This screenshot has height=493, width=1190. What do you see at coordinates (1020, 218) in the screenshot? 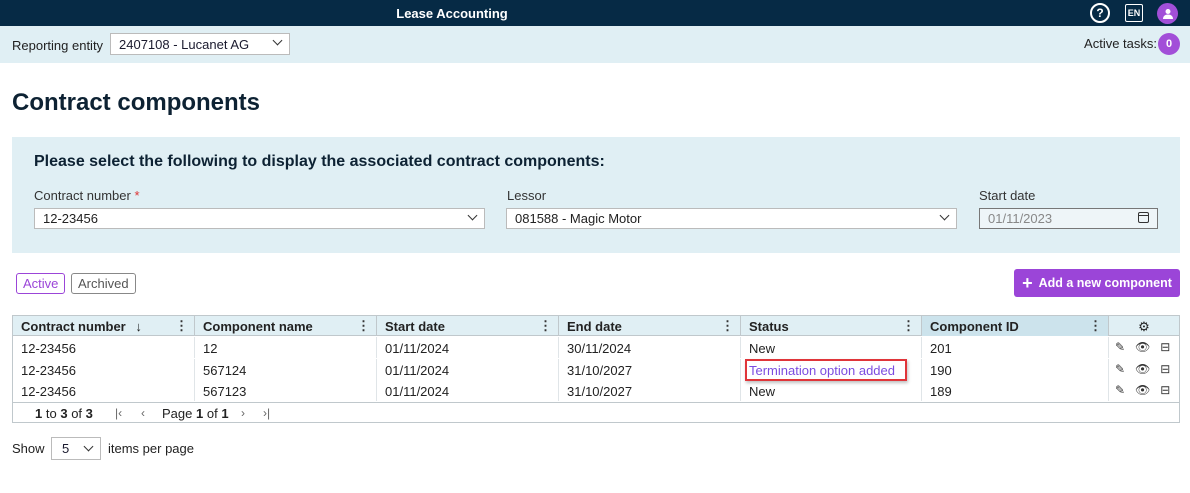
I see `start-date-value: 01/11/2023` at bounding box center [1020, 218].